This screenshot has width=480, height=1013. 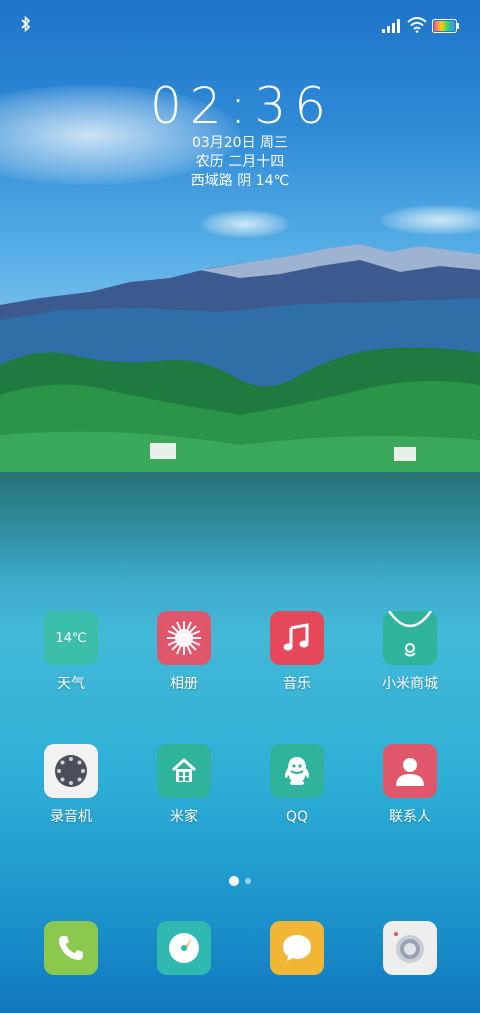 I want to click on app-label: 音乐, so click(x=297, y=684).